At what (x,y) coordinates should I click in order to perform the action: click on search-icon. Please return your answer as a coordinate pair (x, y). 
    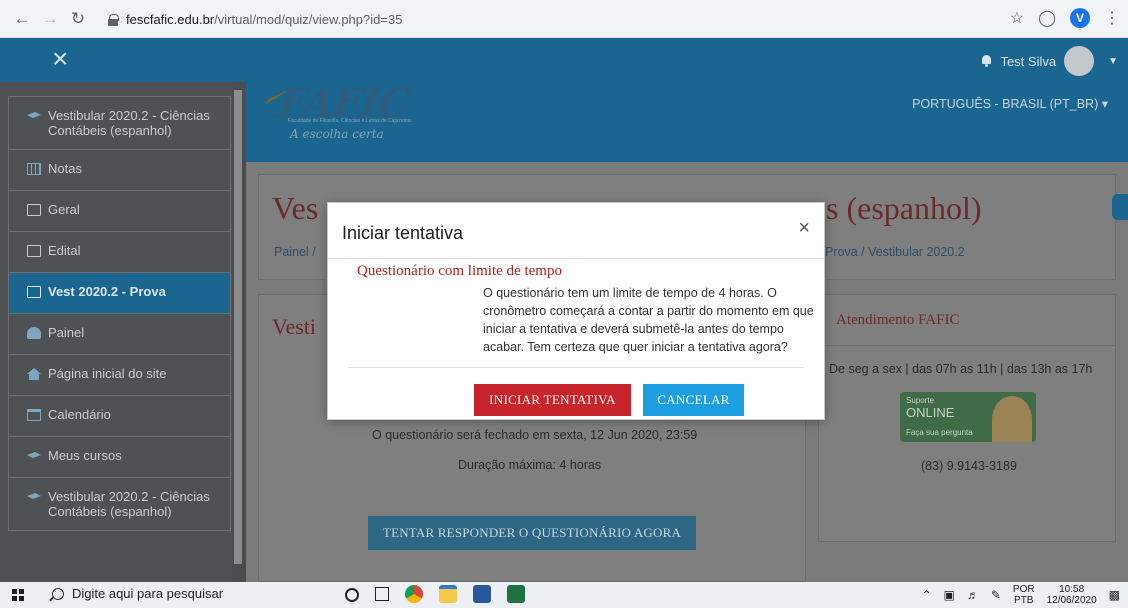
    Looking at the image, I should click on (58, 593).